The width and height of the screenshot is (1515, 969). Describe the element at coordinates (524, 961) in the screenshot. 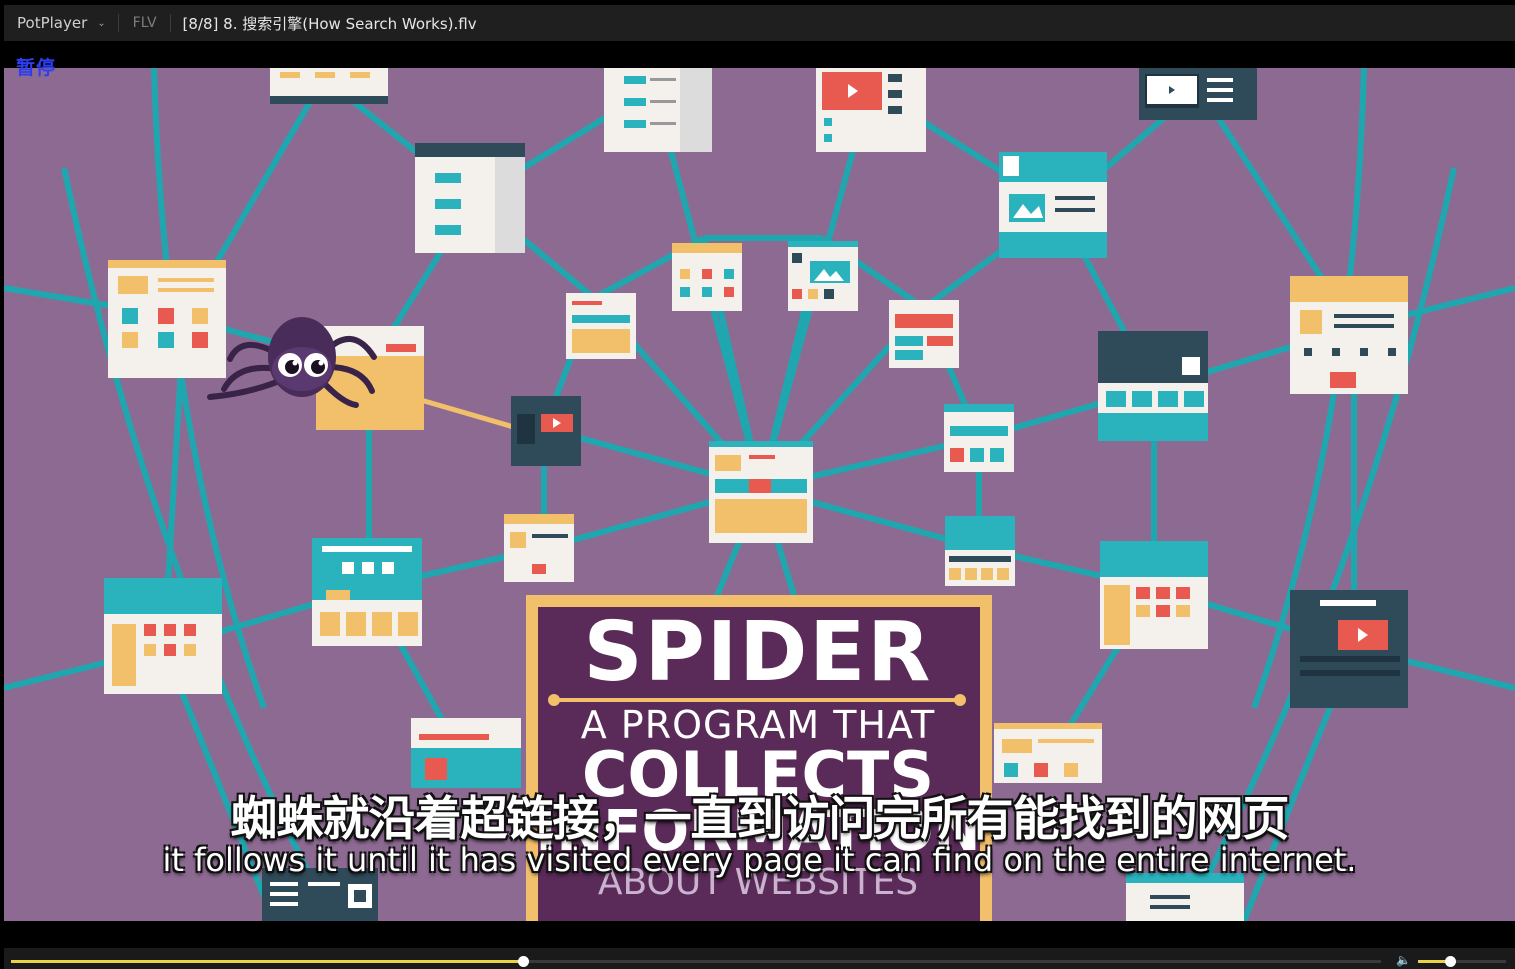

I see `seek-handle` at that location.